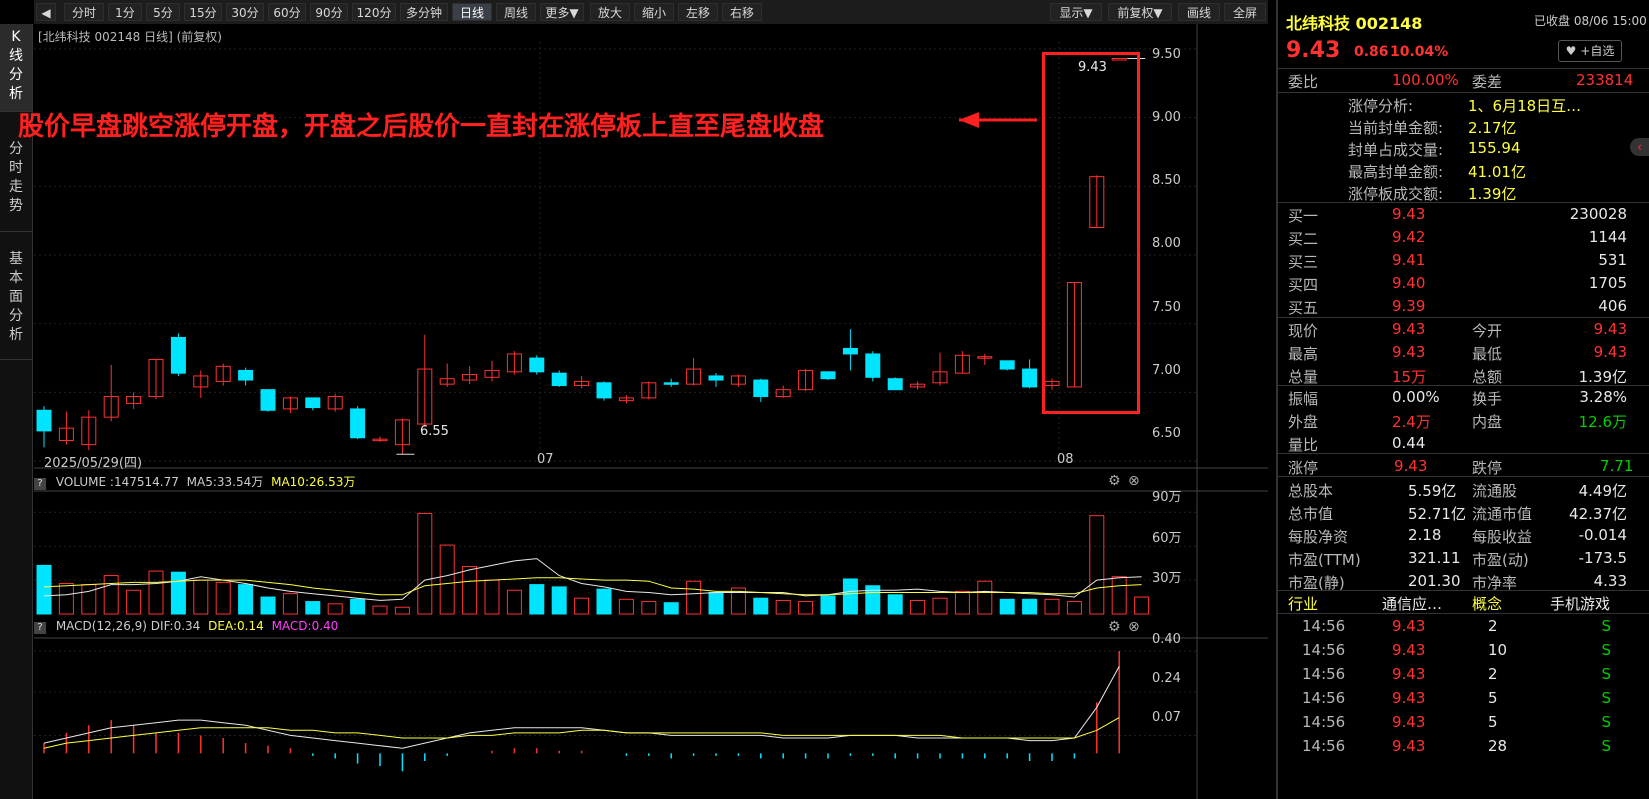 The height and width of the screenshot is (799, 1649). What do you see at coordinates (1463, 260) in the screenshot?
I see `bid-row: 买三 9.41 531` at bounding box center [1463, 260].